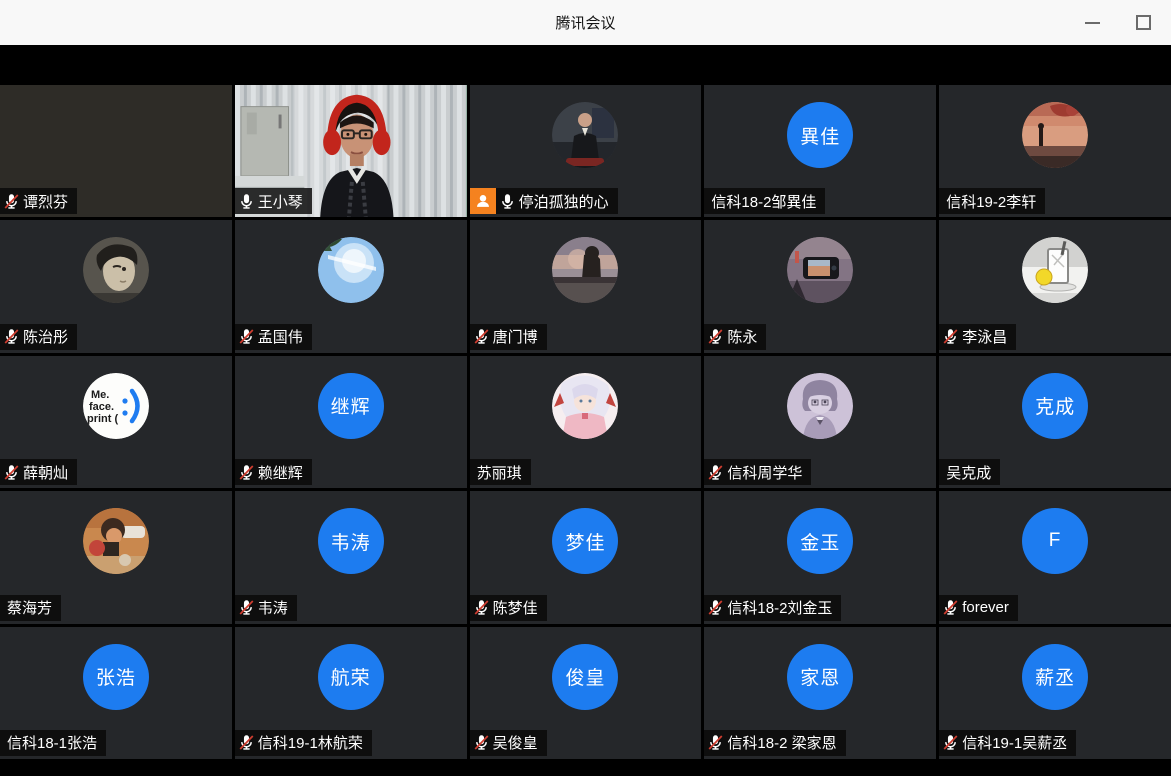 This screenshot has width=1171, height=776. What do you see at coordinates (350, 676) in the screenshot?
I see `avatar-initials: 航荣` at bounding box center [350, 676].